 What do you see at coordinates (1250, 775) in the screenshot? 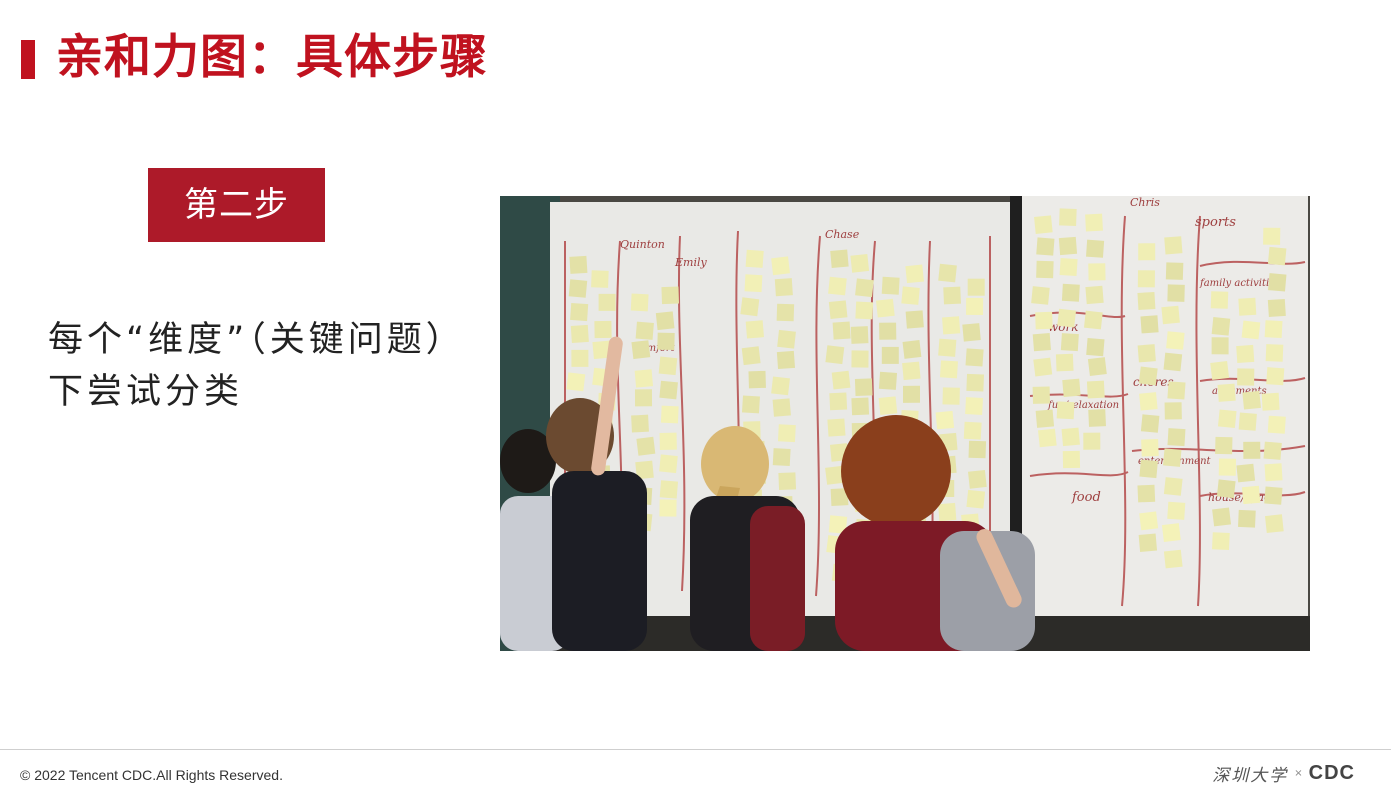
I see `logo-university: 深圳大学` at bounding box center [1250, 775].